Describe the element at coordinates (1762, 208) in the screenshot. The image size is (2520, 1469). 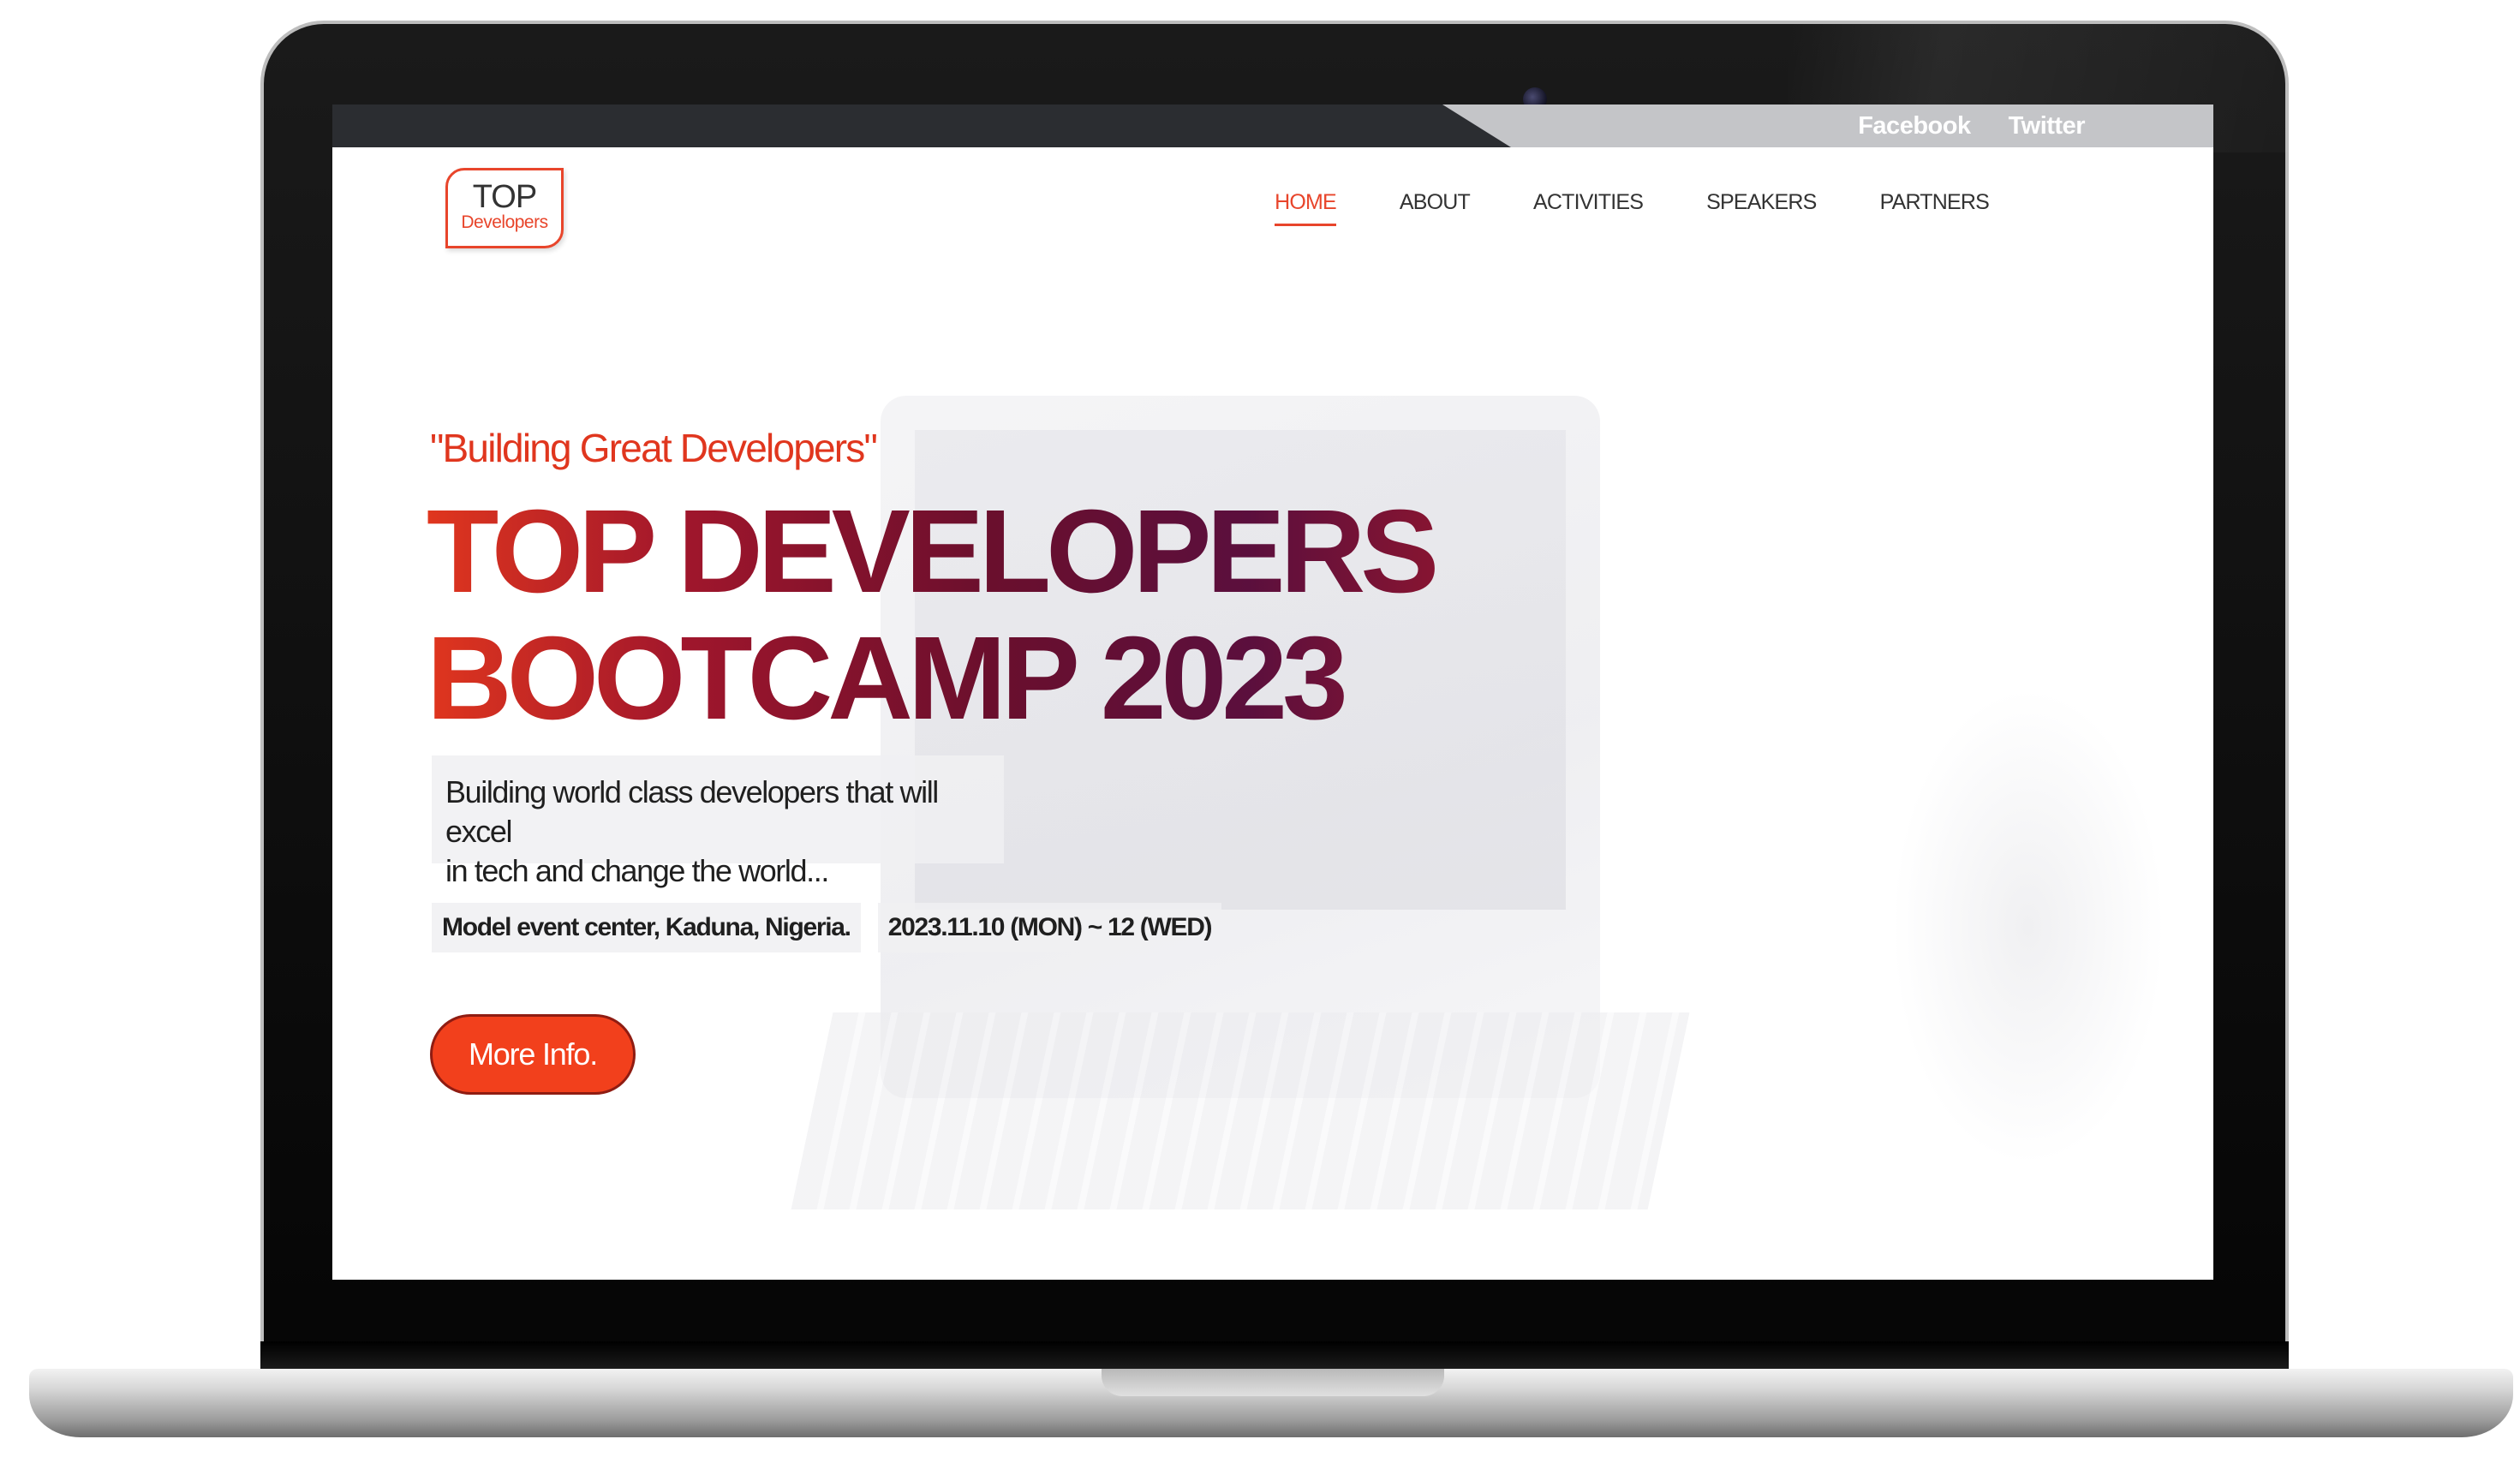
I see `nav-item-speakers: SPEAKERS` at that location.